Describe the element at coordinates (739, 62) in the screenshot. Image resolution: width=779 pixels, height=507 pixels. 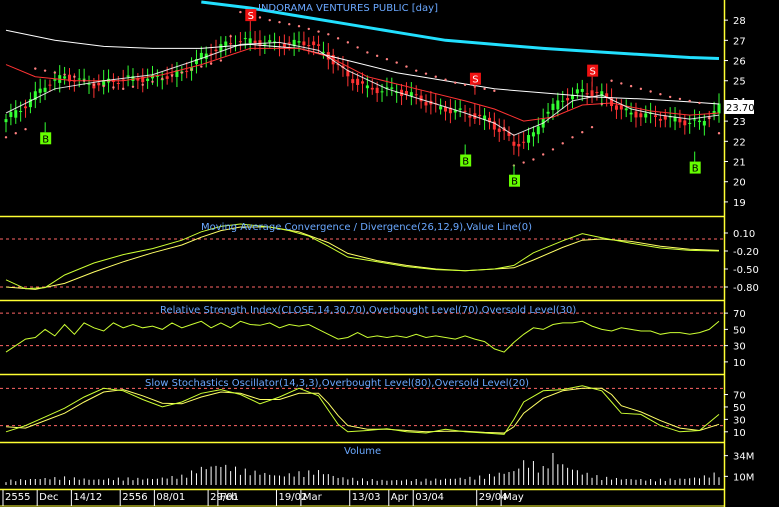
I see `y-tick-label: 26` at that location.